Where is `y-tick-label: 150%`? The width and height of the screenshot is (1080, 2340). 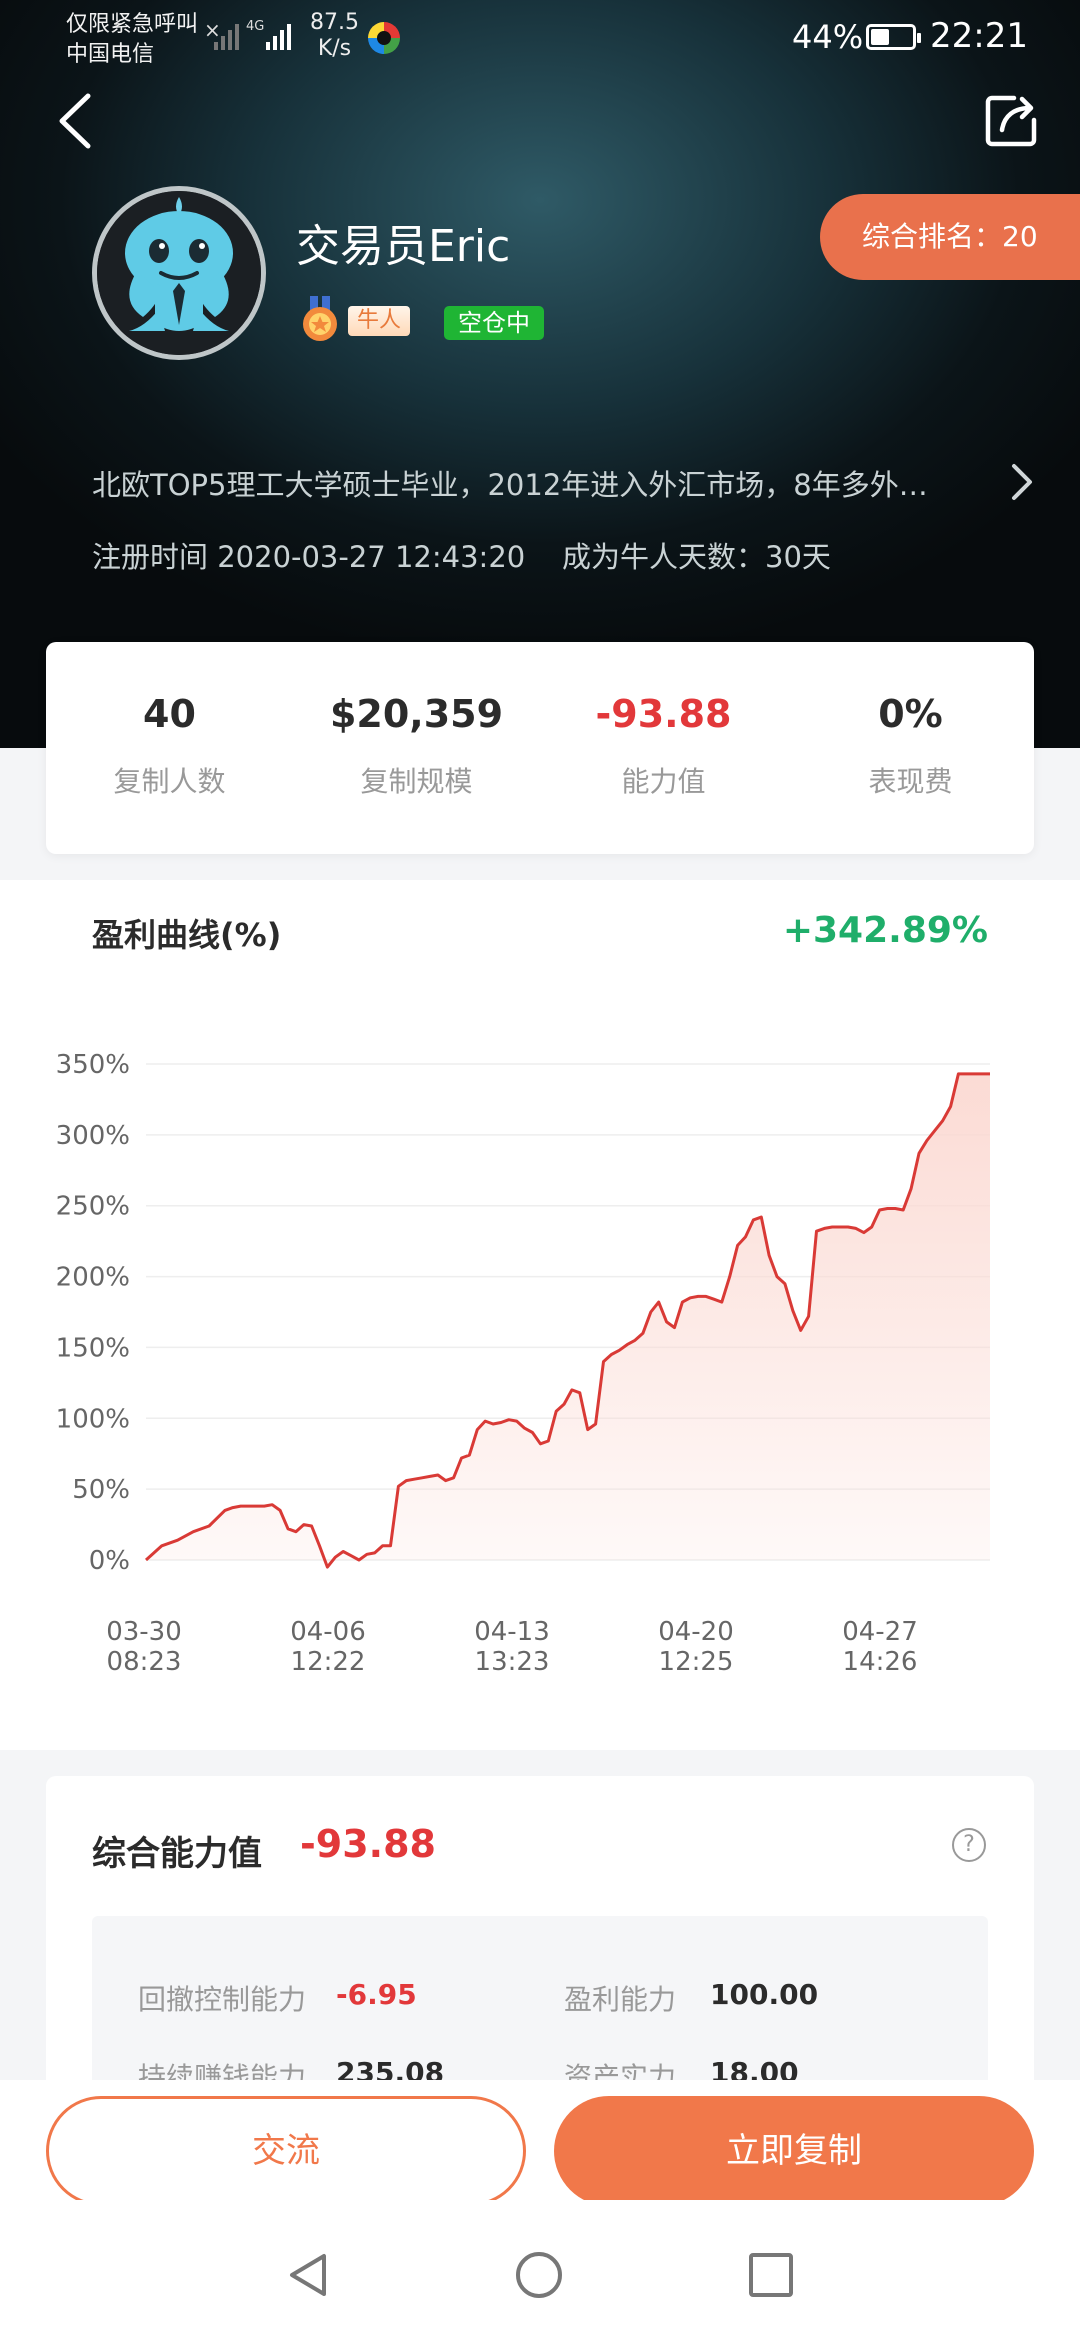
y-tick-label: 150% is located at coordinates (93, 1348).